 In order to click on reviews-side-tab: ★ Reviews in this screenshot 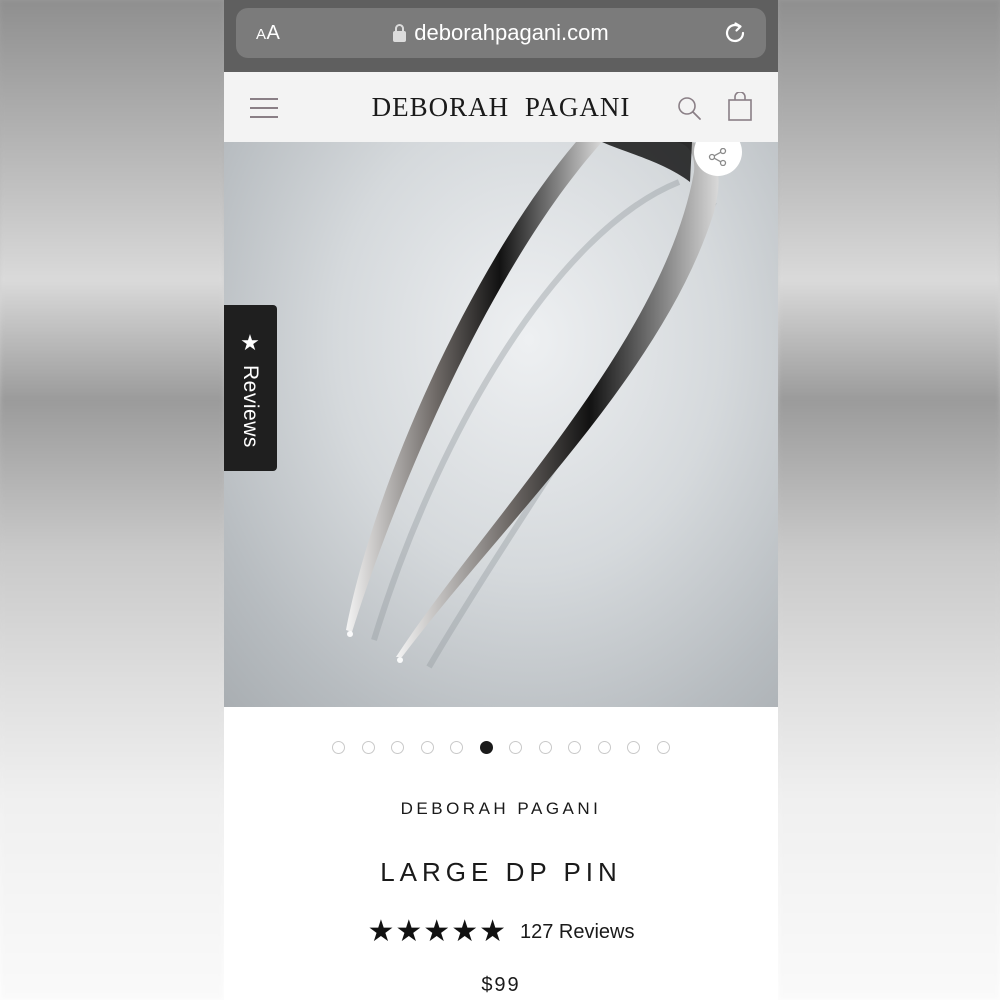, I will do `click(250, 388)`.